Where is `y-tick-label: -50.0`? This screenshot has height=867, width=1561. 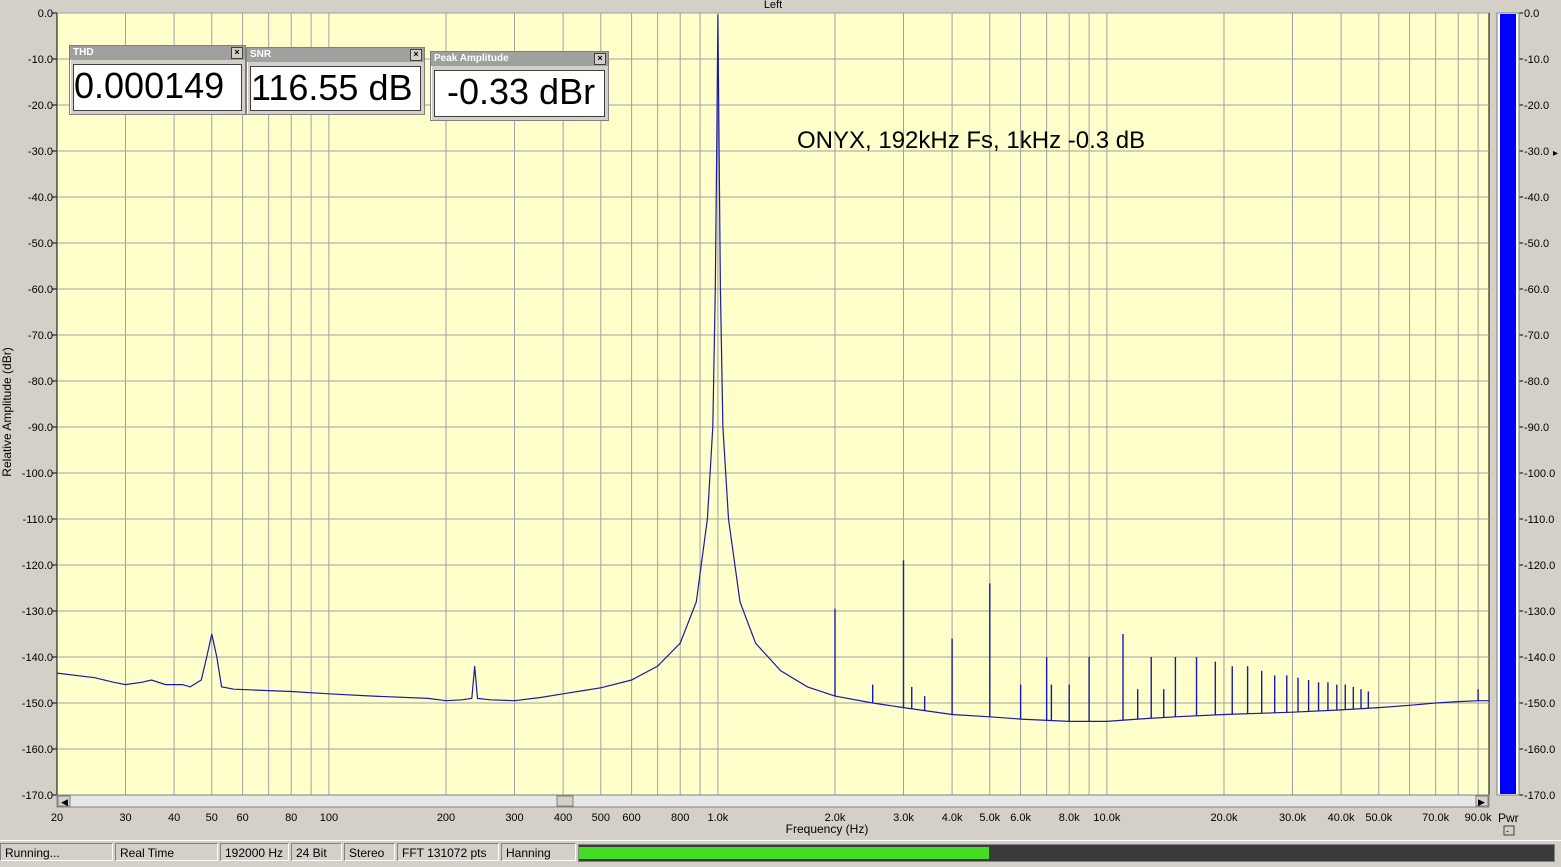
y-tick-label: -50.0 is located at coordinates (40, 244).